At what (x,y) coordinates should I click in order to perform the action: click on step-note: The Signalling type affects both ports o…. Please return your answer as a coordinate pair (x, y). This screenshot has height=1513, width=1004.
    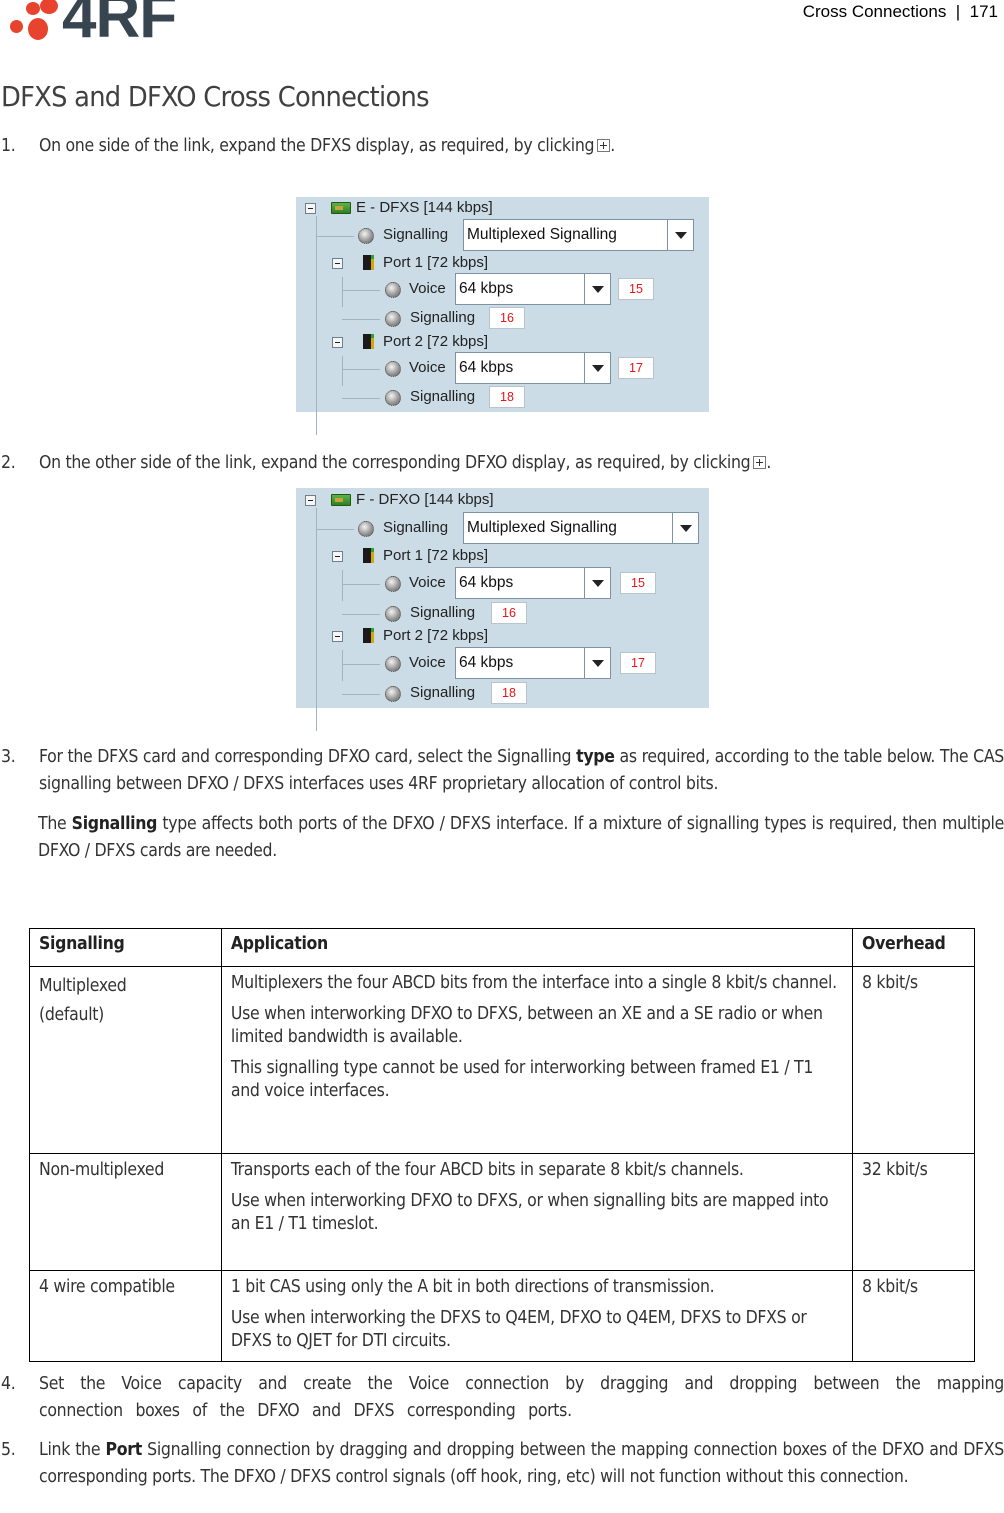
    Looking at the image, I should click on (521, 838).